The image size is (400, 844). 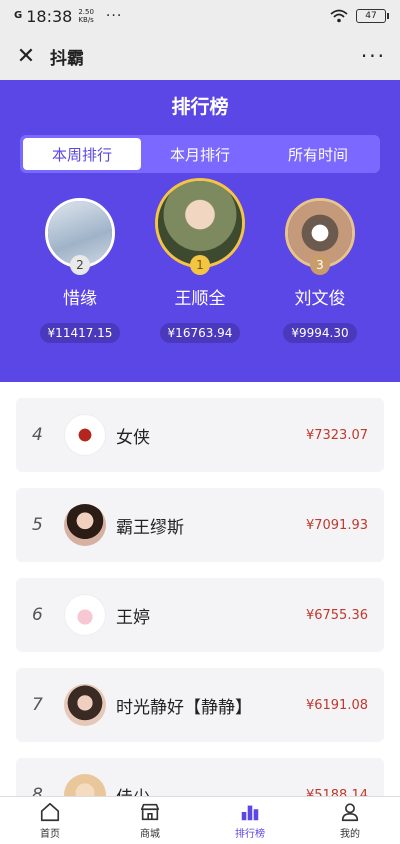 I want to click on nav-bar: ✕ 抖霸 ···, so click(x=200, y=56).